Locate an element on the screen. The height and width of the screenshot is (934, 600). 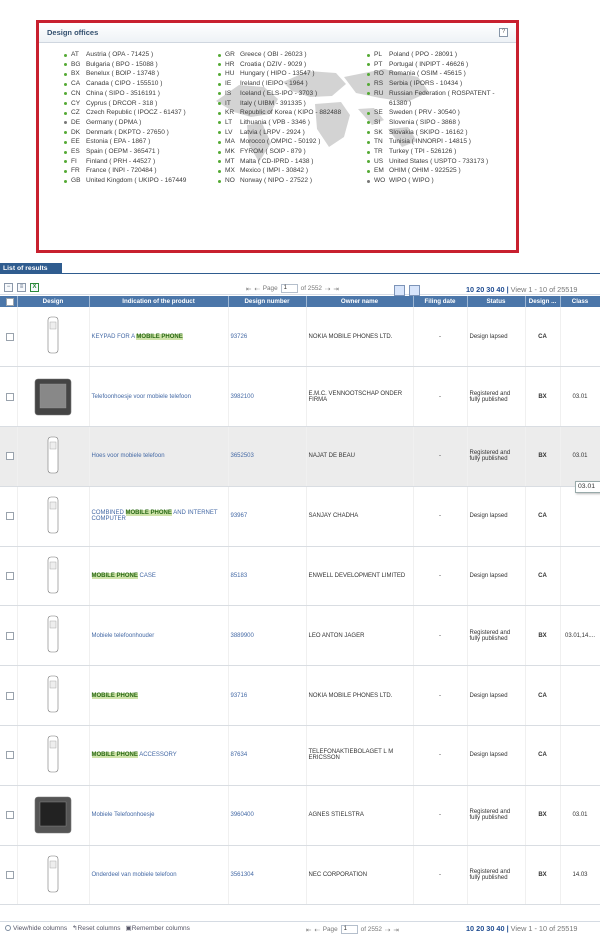
design-number-cell: 3960400 is located at coordinates (267, 815).